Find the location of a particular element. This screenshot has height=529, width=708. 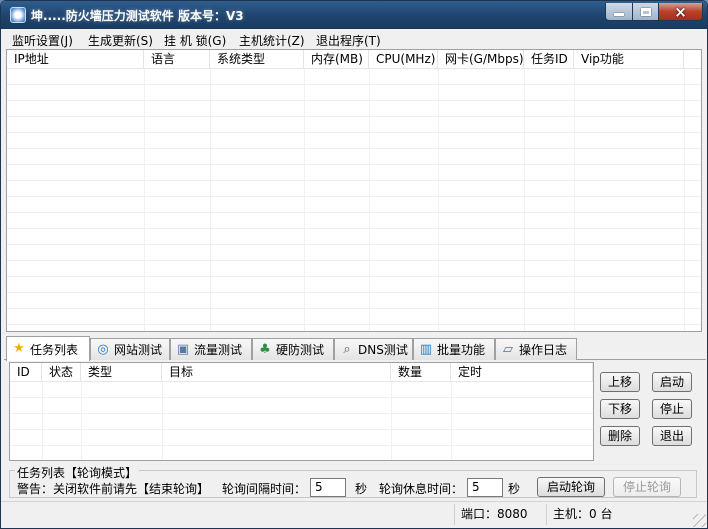

polling-interval-unit: 秒 is located at coordinates (361, 489).